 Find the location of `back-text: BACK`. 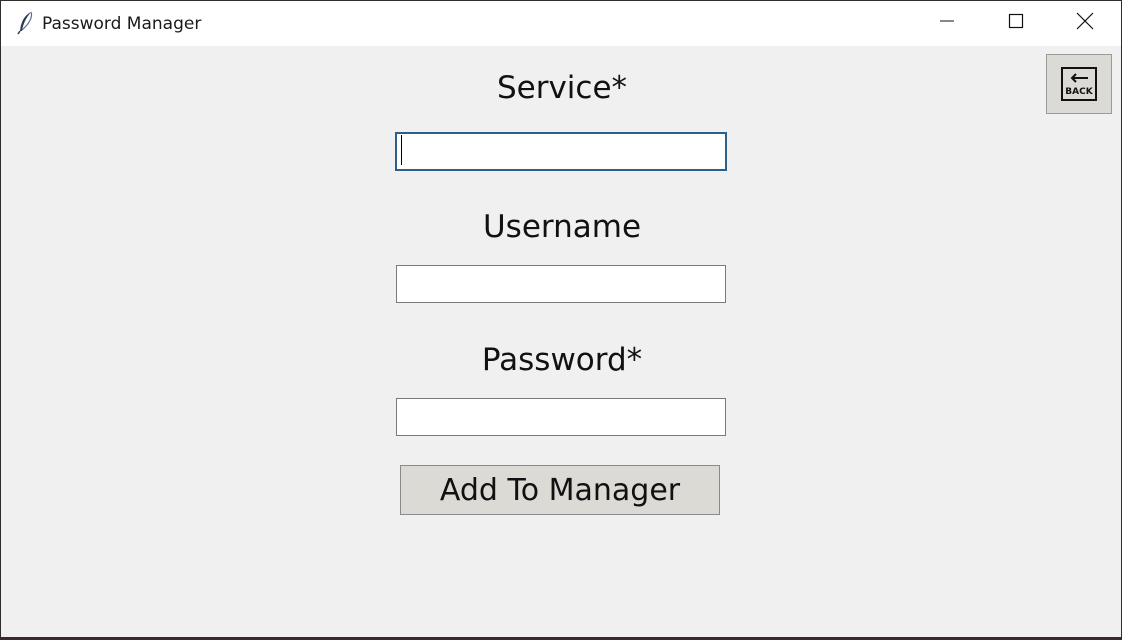

back-text: BACK is located at coordinates (1079, 92).